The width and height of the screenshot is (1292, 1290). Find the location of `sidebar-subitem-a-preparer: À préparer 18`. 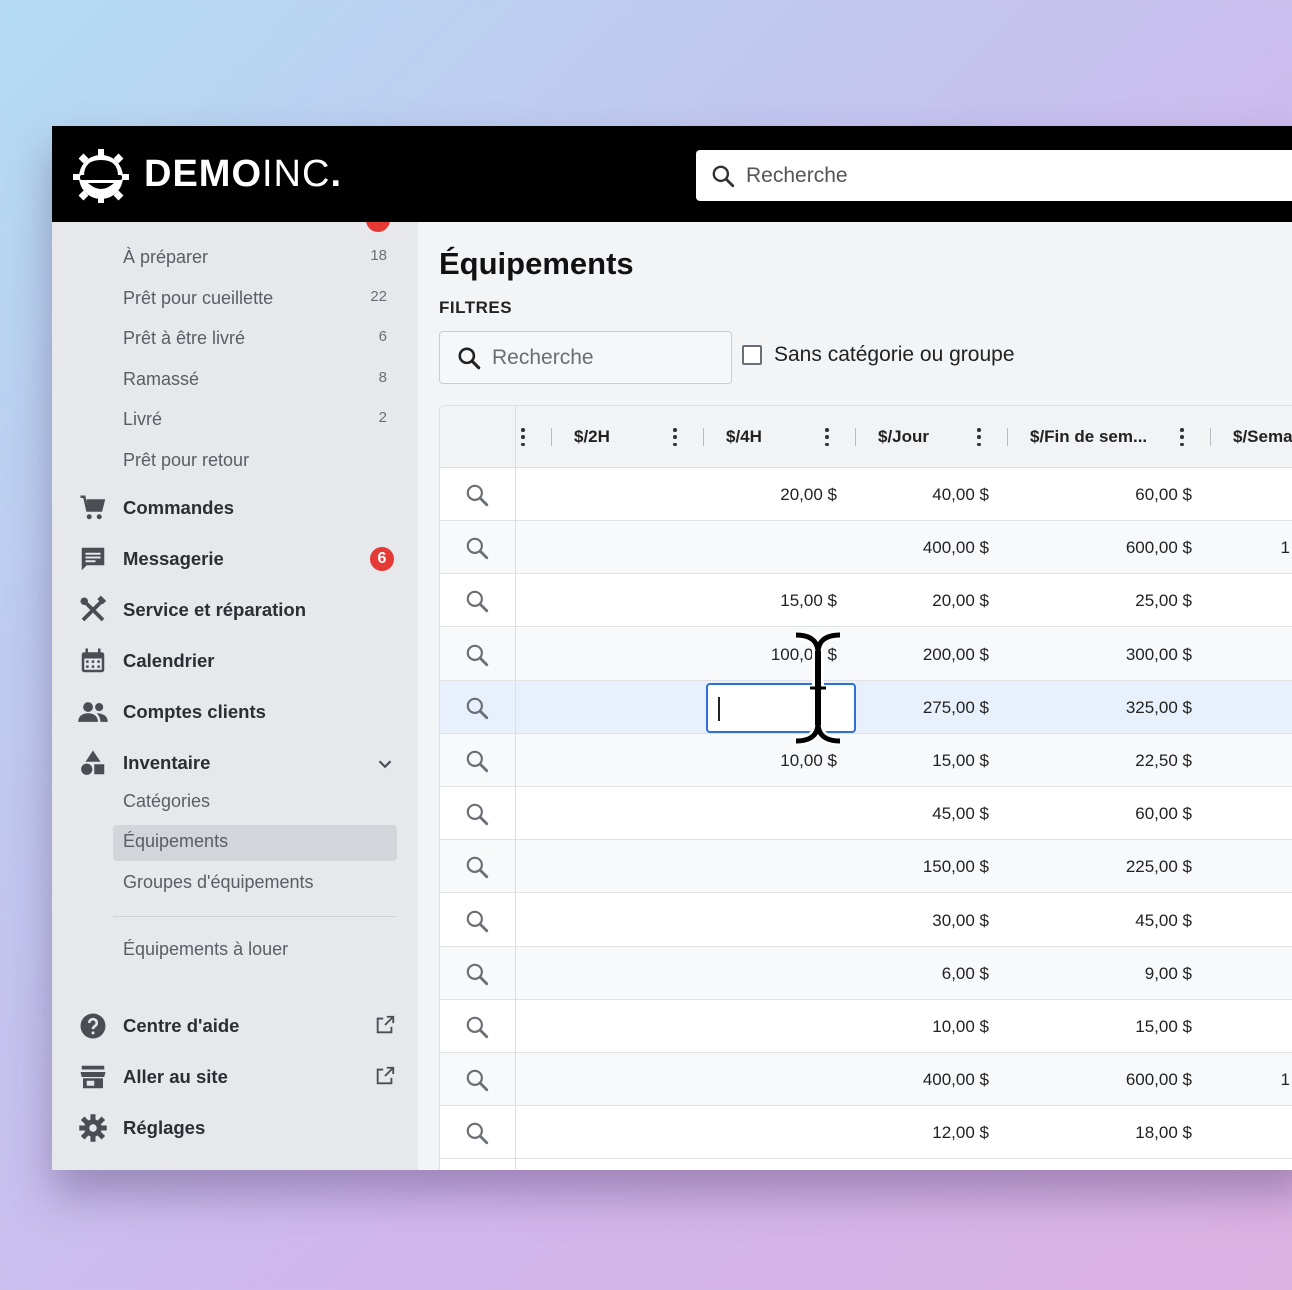

sidebar-subitem-a-preparer: À préparer 18 is located at coordinates (258, 257).